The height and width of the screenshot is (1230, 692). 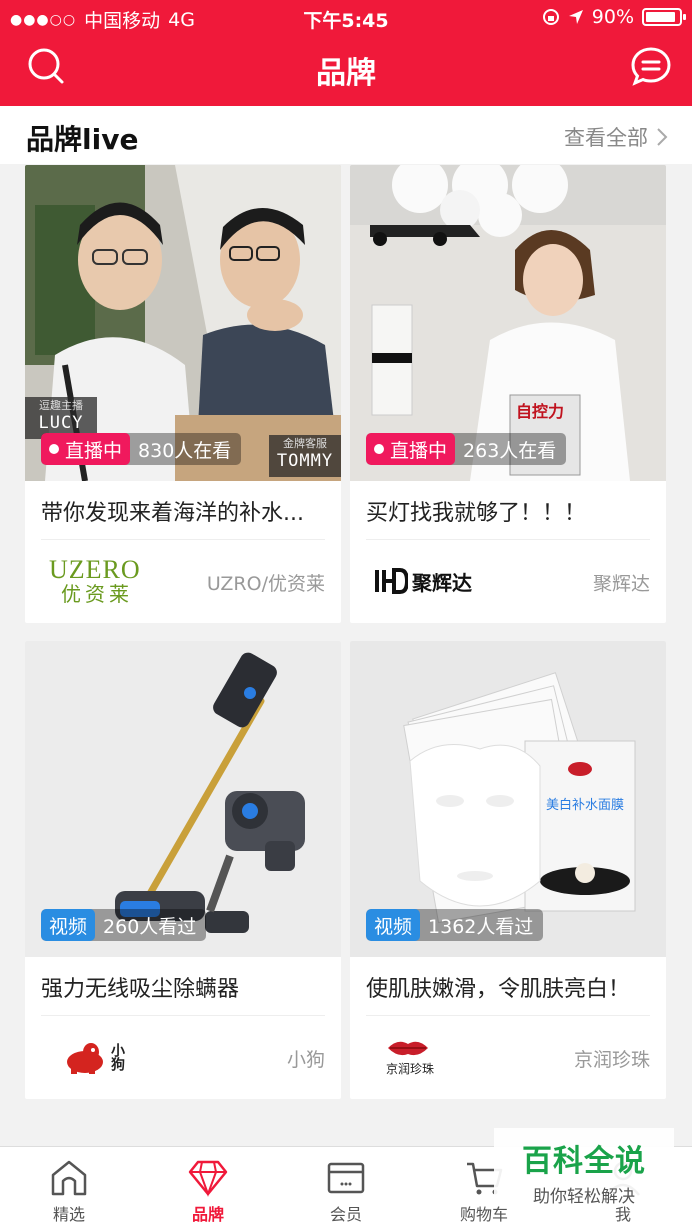 What do you see at coordinates (346, 17) in the screenshot?
I see `status-bar: ●●●○○ 中国移动 4G 下午5:45 90%` at bounding box center [346, 17].